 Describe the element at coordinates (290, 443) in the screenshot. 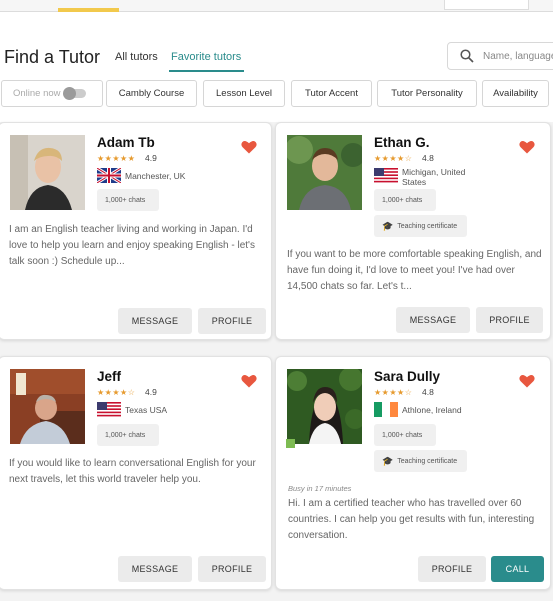

I see `online-status-indicator` at that location.